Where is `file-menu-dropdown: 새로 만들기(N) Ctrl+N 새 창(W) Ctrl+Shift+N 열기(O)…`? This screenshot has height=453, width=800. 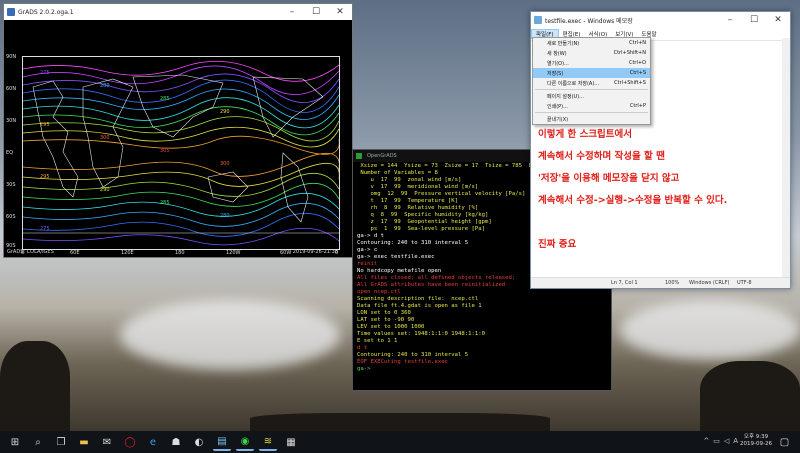 file-menu-dropdown: 새로 만들기(N) Ctrl+N 새 창(W) Ctrl+Shift+N 열기(O)… is located at coordinates (591, 81).